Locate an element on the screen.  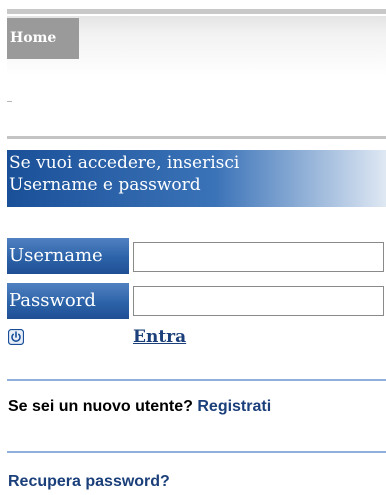
home-tab: Home is located at coordinates (43, 38).